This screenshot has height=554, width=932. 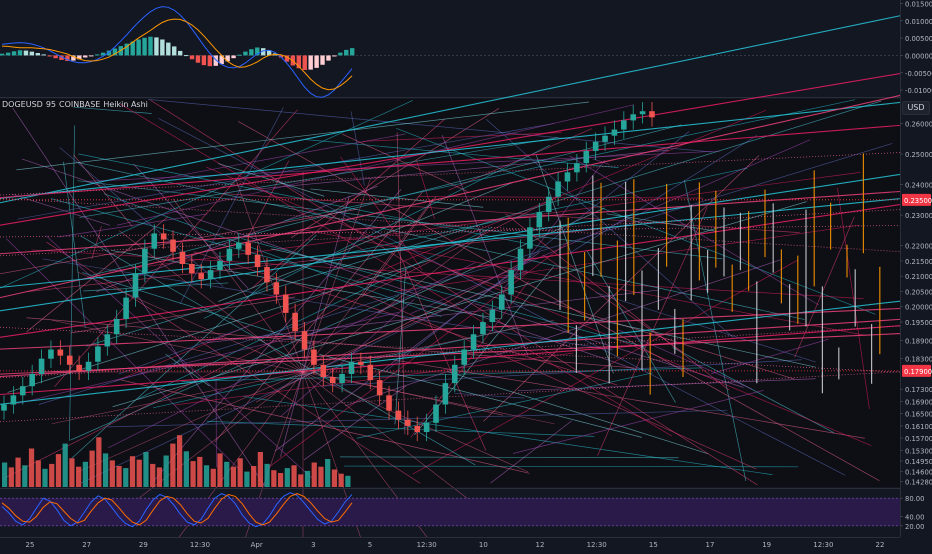 I want to click on time-axis-label: 29, so click(x=143, y=545).